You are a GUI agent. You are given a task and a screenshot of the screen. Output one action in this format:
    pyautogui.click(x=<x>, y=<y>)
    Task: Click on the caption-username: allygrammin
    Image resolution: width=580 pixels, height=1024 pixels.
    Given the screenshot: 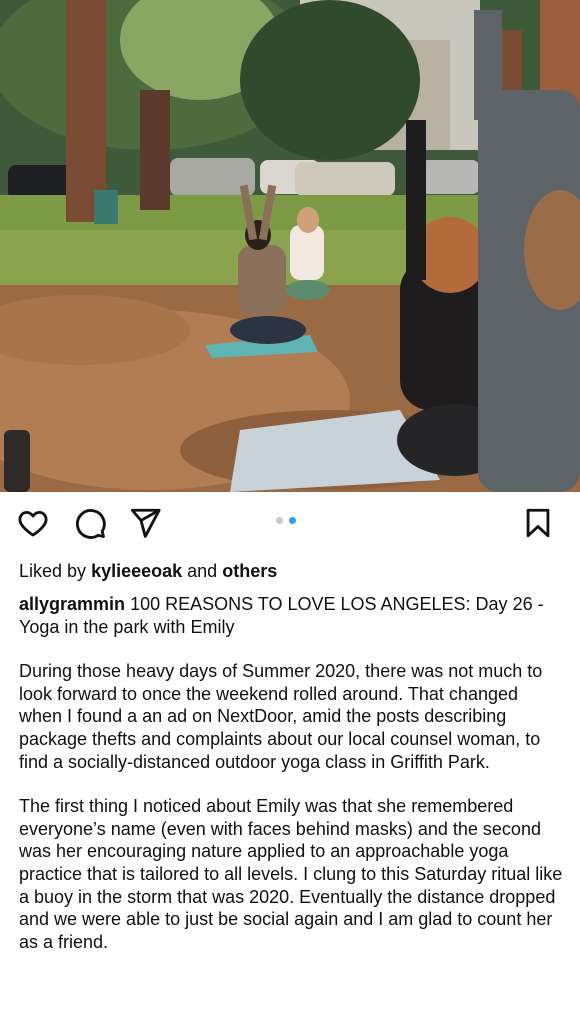 What is the action you would take?
    pyautogui.click(x=72, y=604)
    